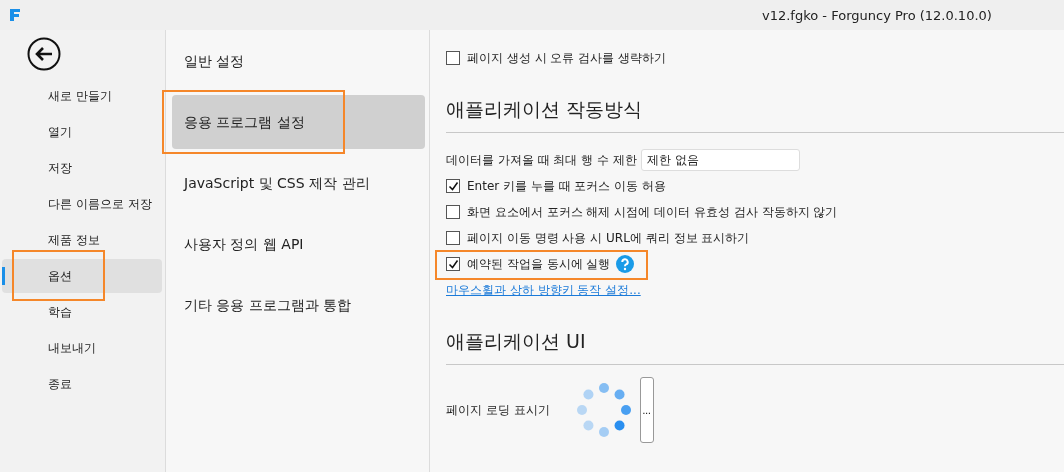  Describe the element at coordinates (298, 61) in the screenshot. I see `category-item: 일반 설정` at that location.